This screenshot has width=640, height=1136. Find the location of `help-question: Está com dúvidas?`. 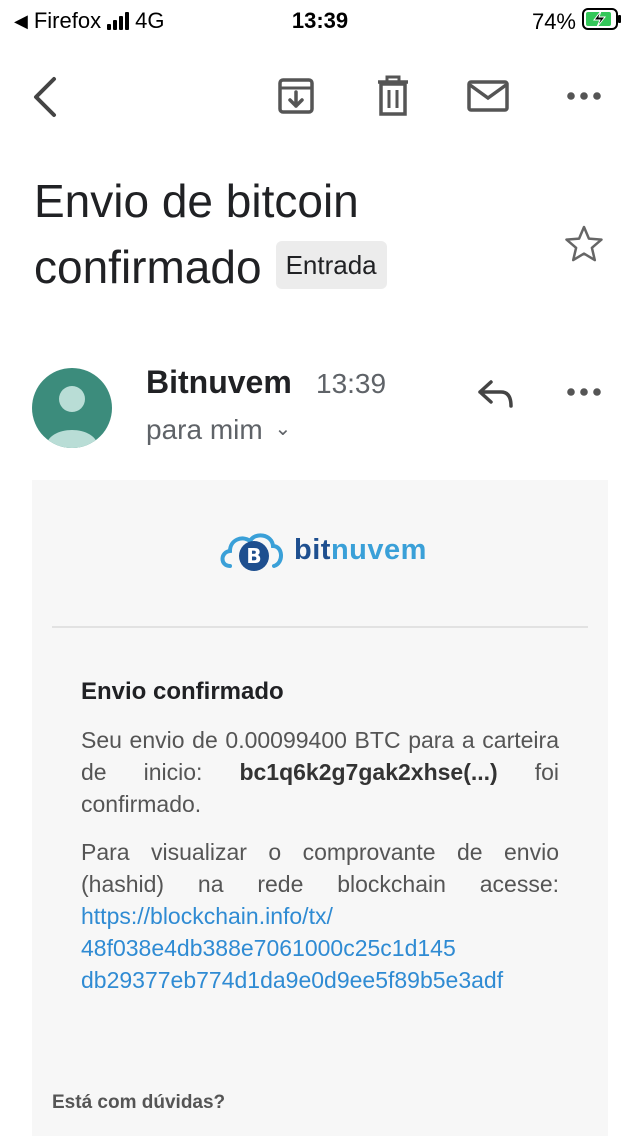

help-question: Está com dúvidas? is located at coordinates (139, 1102).